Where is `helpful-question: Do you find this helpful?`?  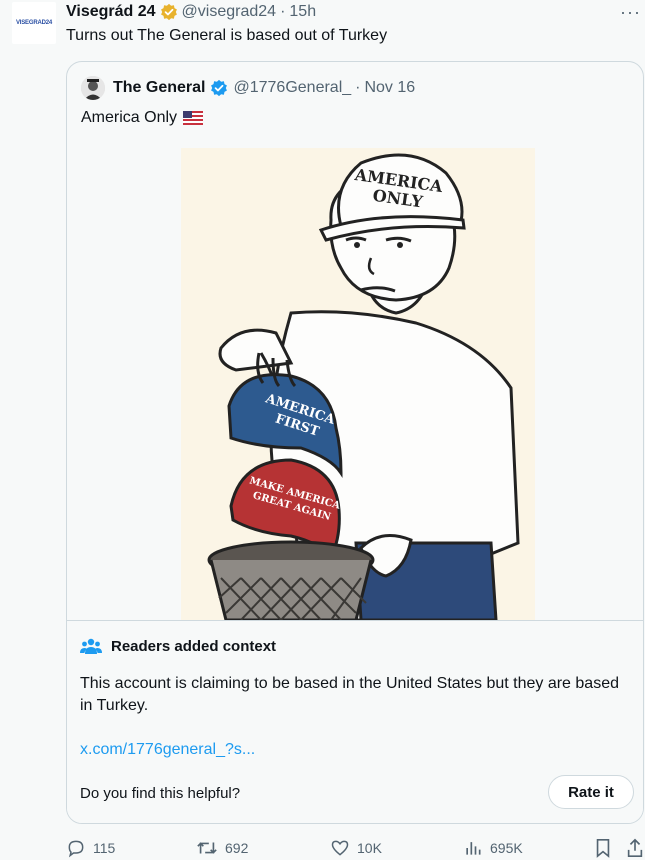
helpful-question: Do you find this helpful? is located at coordinates (160, 793).